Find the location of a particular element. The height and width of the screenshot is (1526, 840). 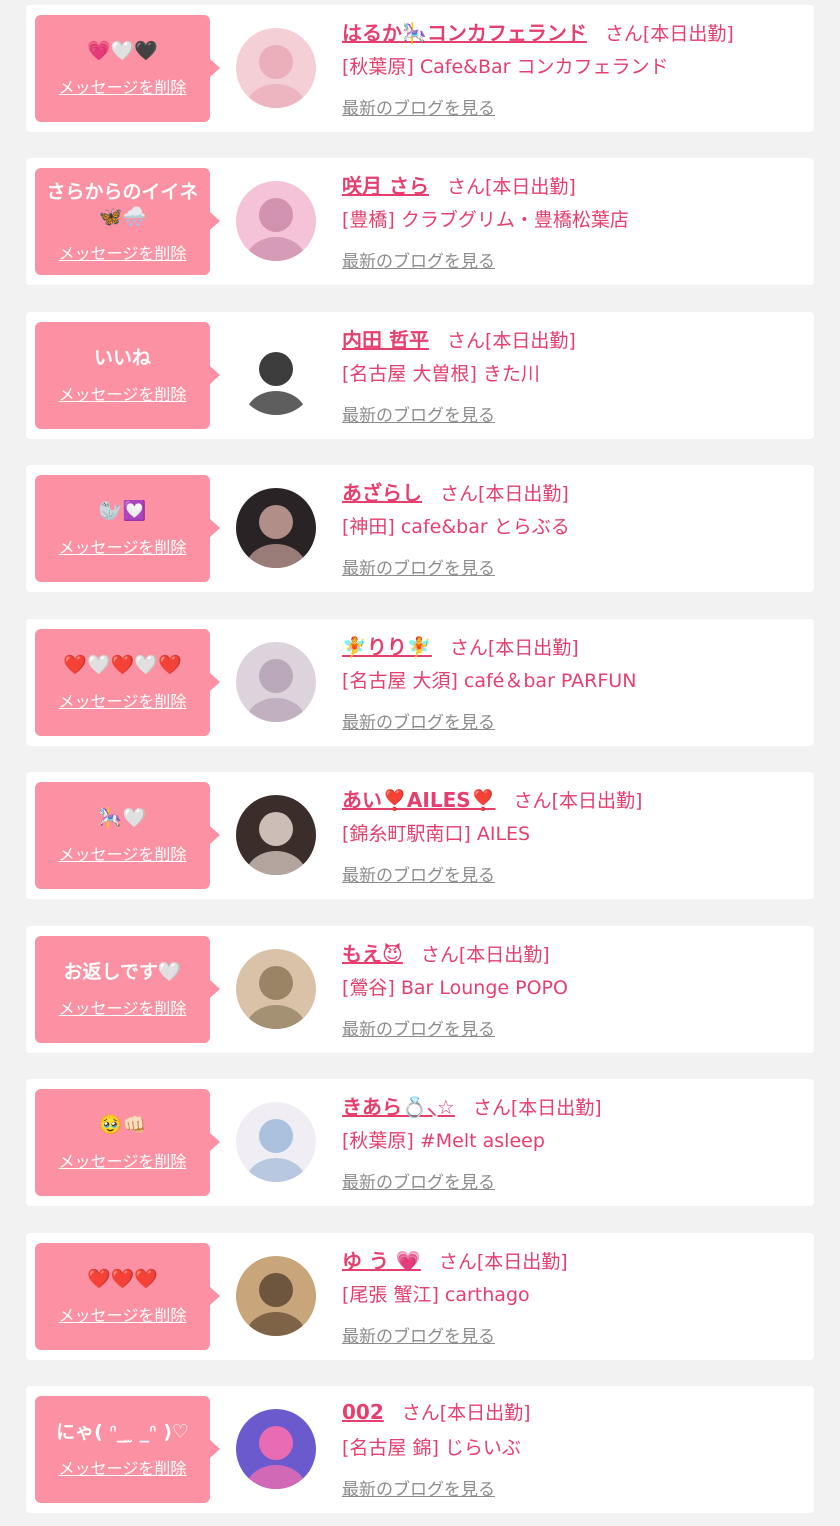

message-text: 🎠🤍 is located at coordinates (122, 818).